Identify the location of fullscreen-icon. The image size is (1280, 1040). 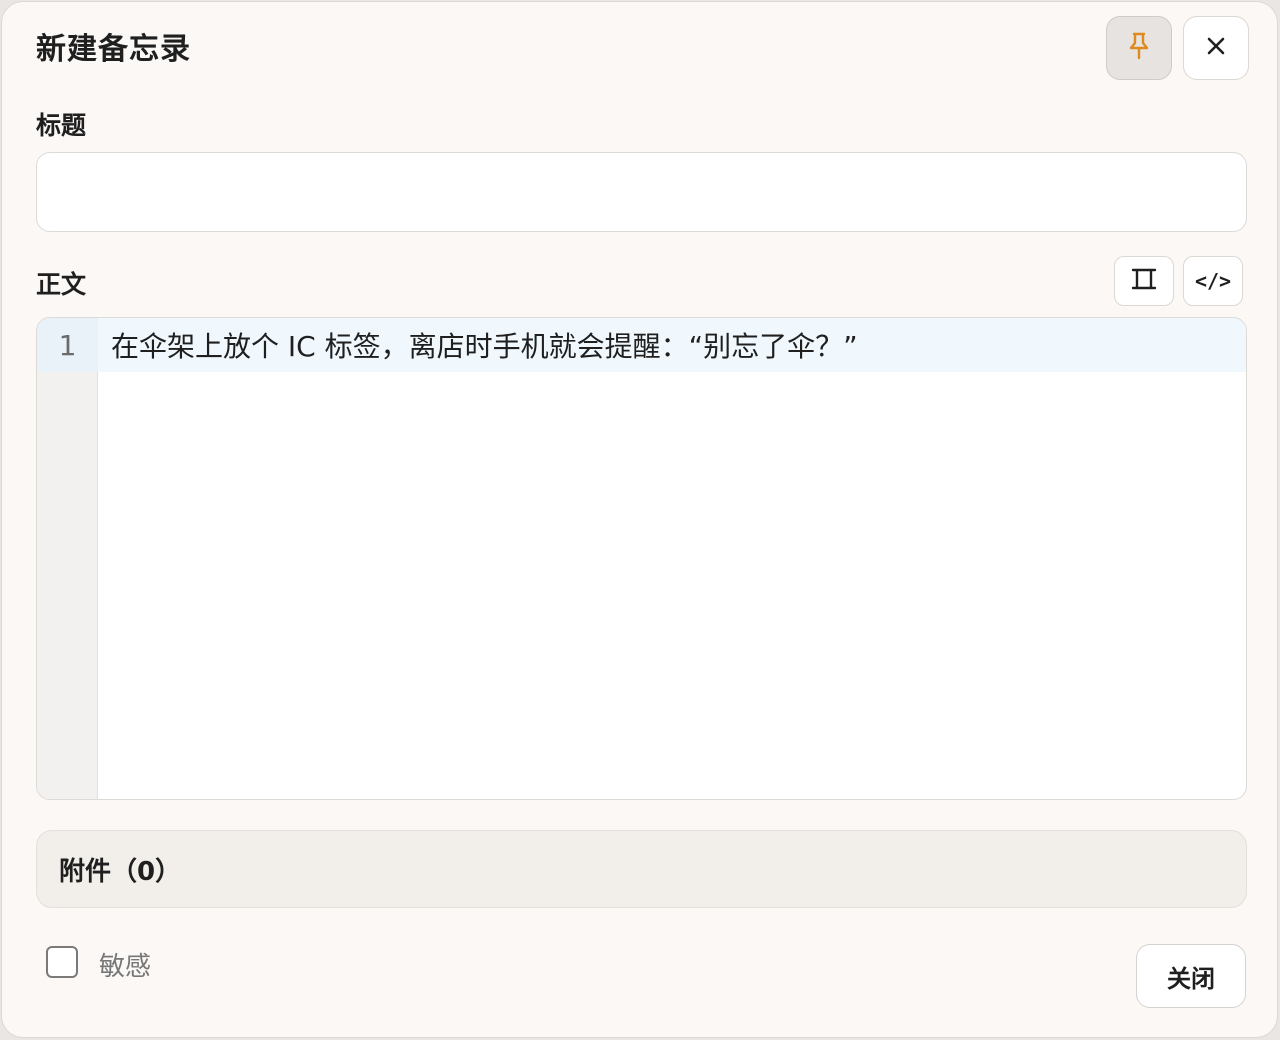
(1144, 281).